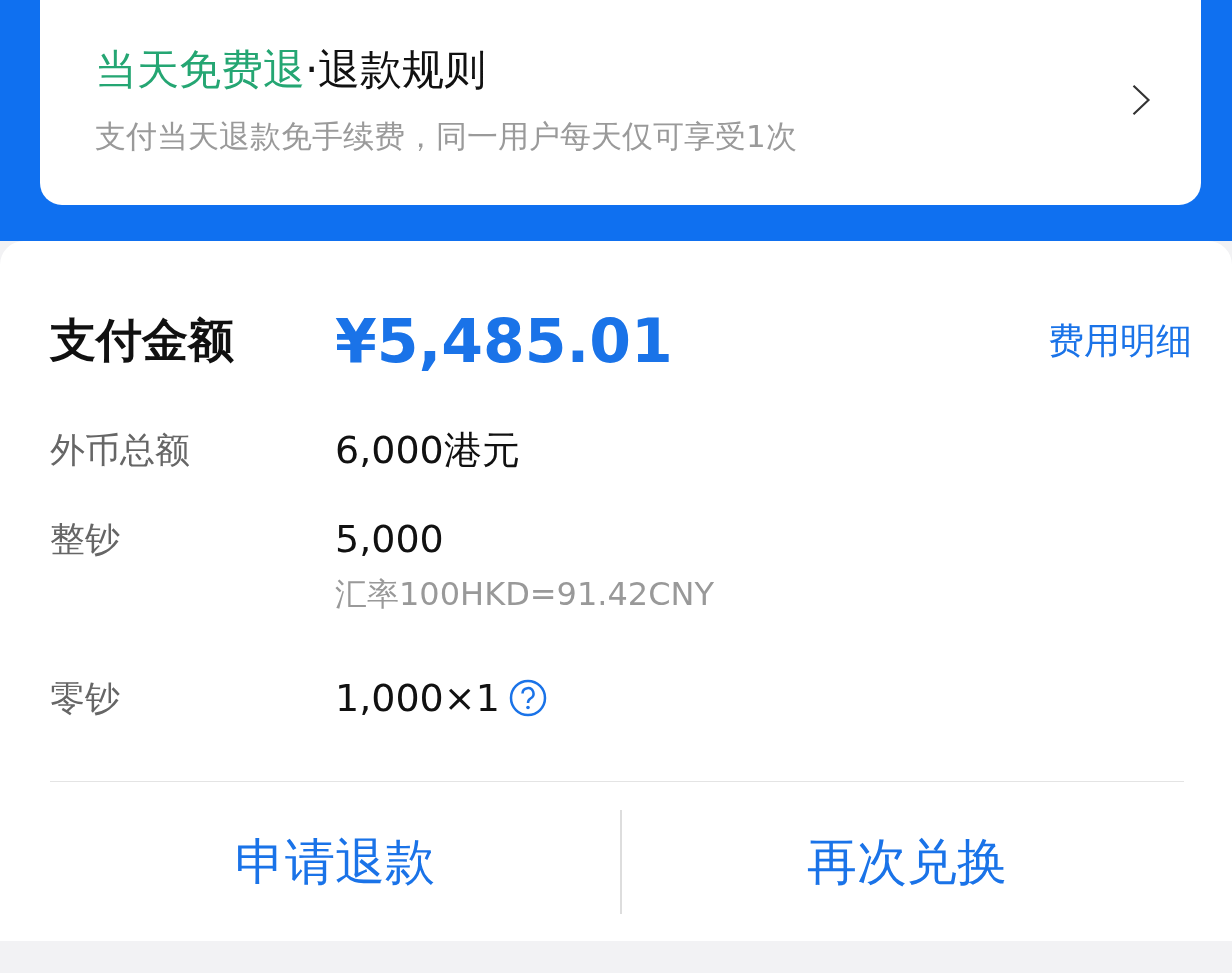 The image size is (1232, 973). Describe the element at coordinates (85, 539) in the screenshot. I see `row-label: 整钞` at that location.